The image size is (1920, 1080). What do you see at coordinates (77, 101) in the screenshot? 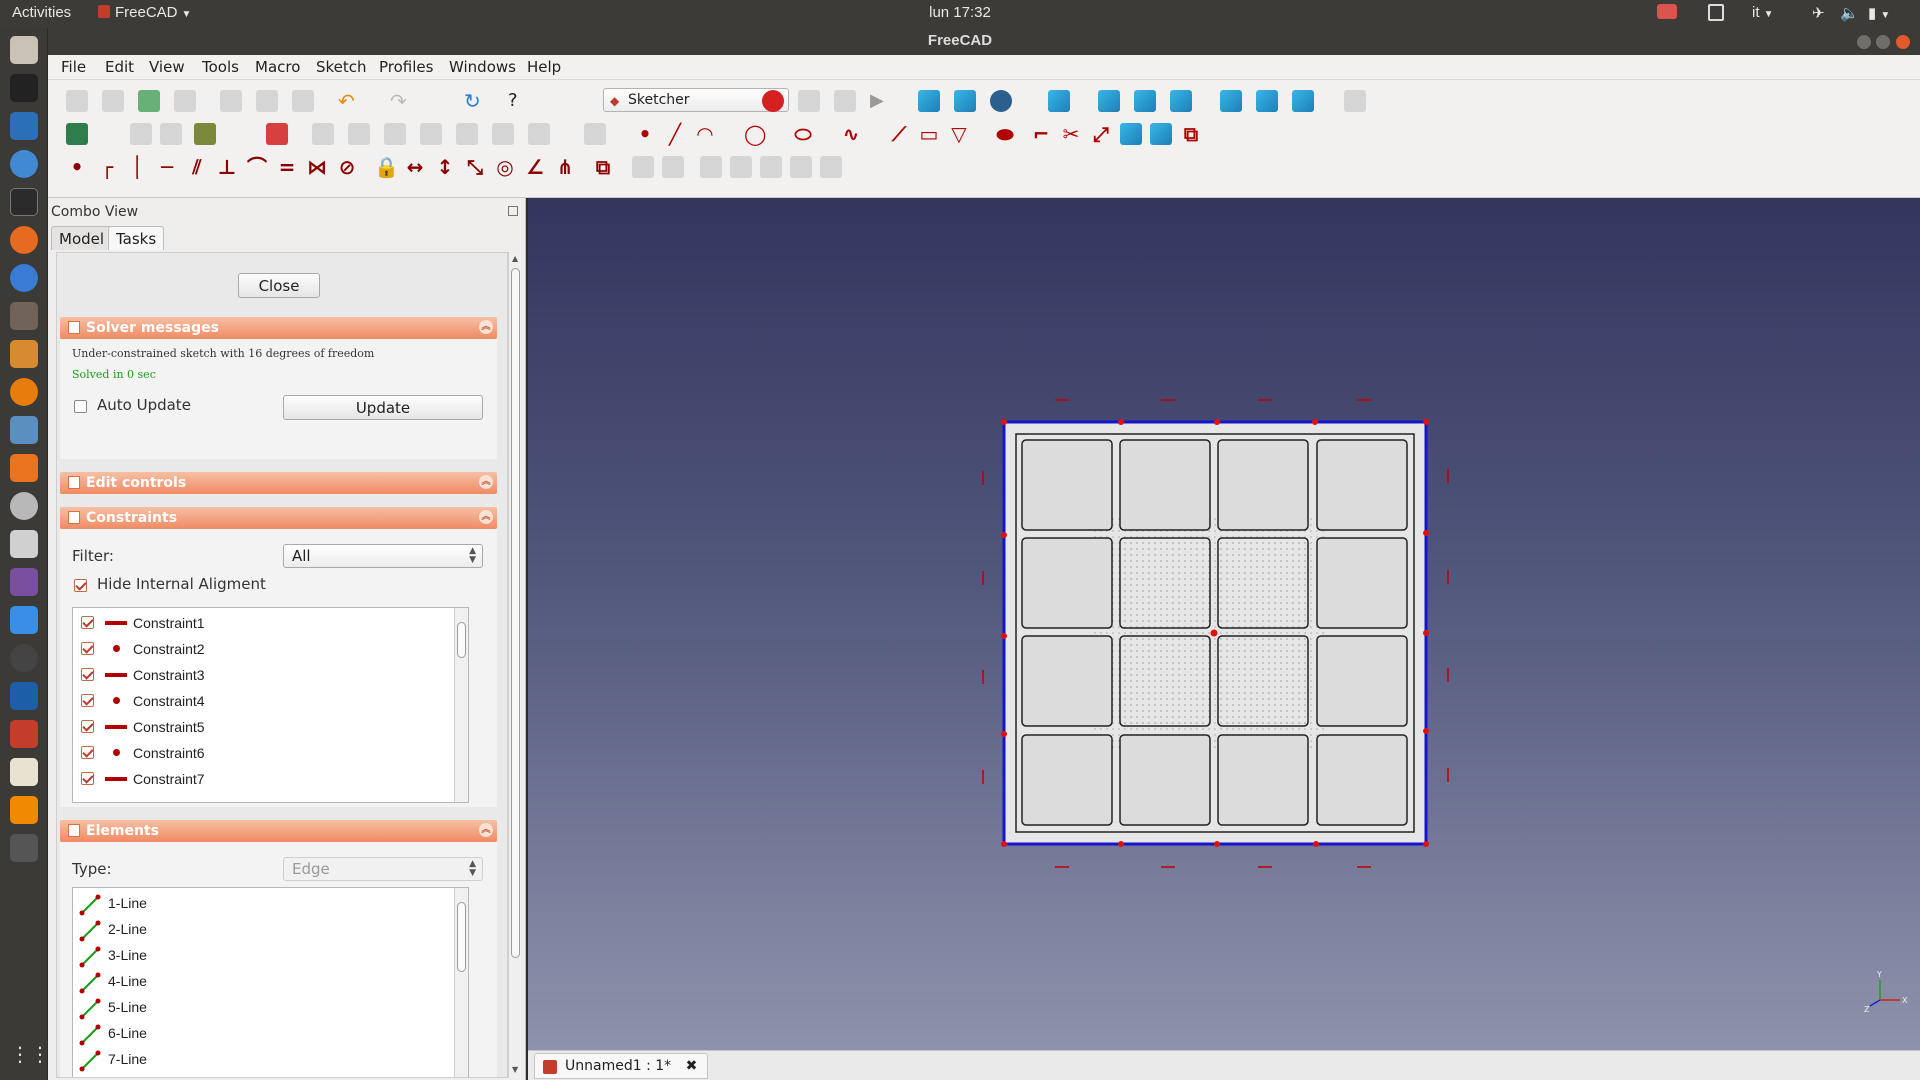
I see `new-document-icon` at bounding box center [77, 101].